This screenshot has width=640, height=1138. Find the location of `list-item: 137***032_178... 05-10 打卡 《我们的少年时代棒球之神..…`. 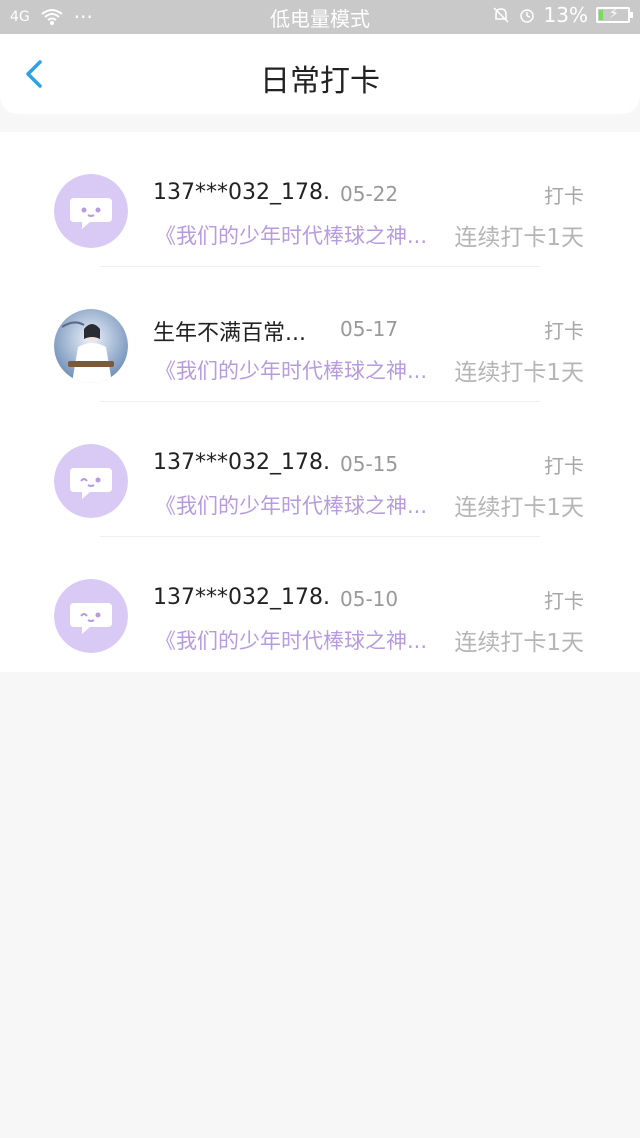

list-item: 137***032_178... 05-10 打卡 《我们的少年时代棒球之神..… is located at coordinates (320, 604).